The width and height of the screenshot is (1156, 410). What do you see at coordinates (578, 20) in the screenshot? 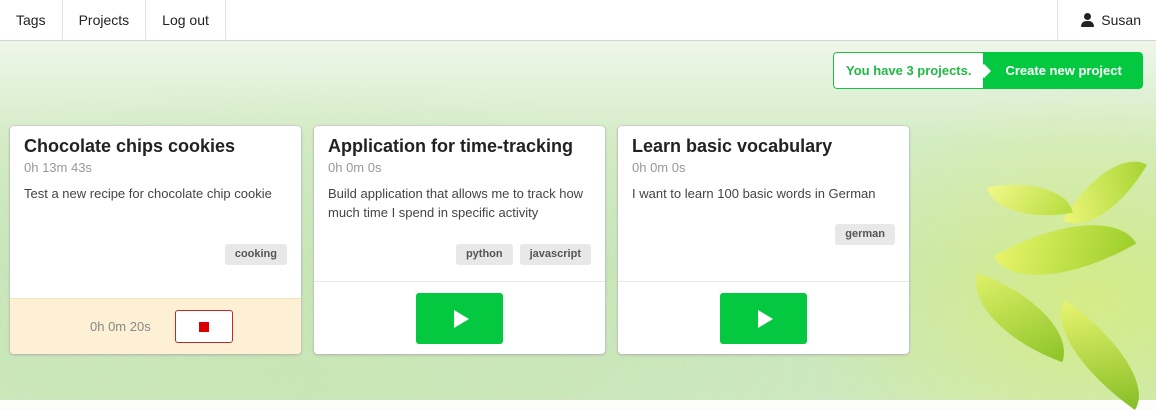
I see `top-navbar: Tags Projects Log out Susan` at bounding box center [578, 20].